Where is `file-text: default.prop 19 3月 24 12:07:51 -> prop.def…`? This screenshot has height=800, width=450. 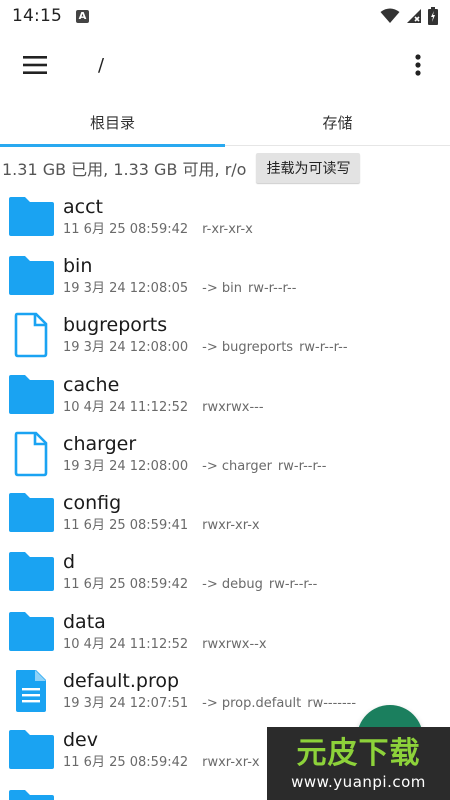
file-text: default.prop 19 3月 24 12:07:51 -> prop.def… is located at coordinates (209, 691).